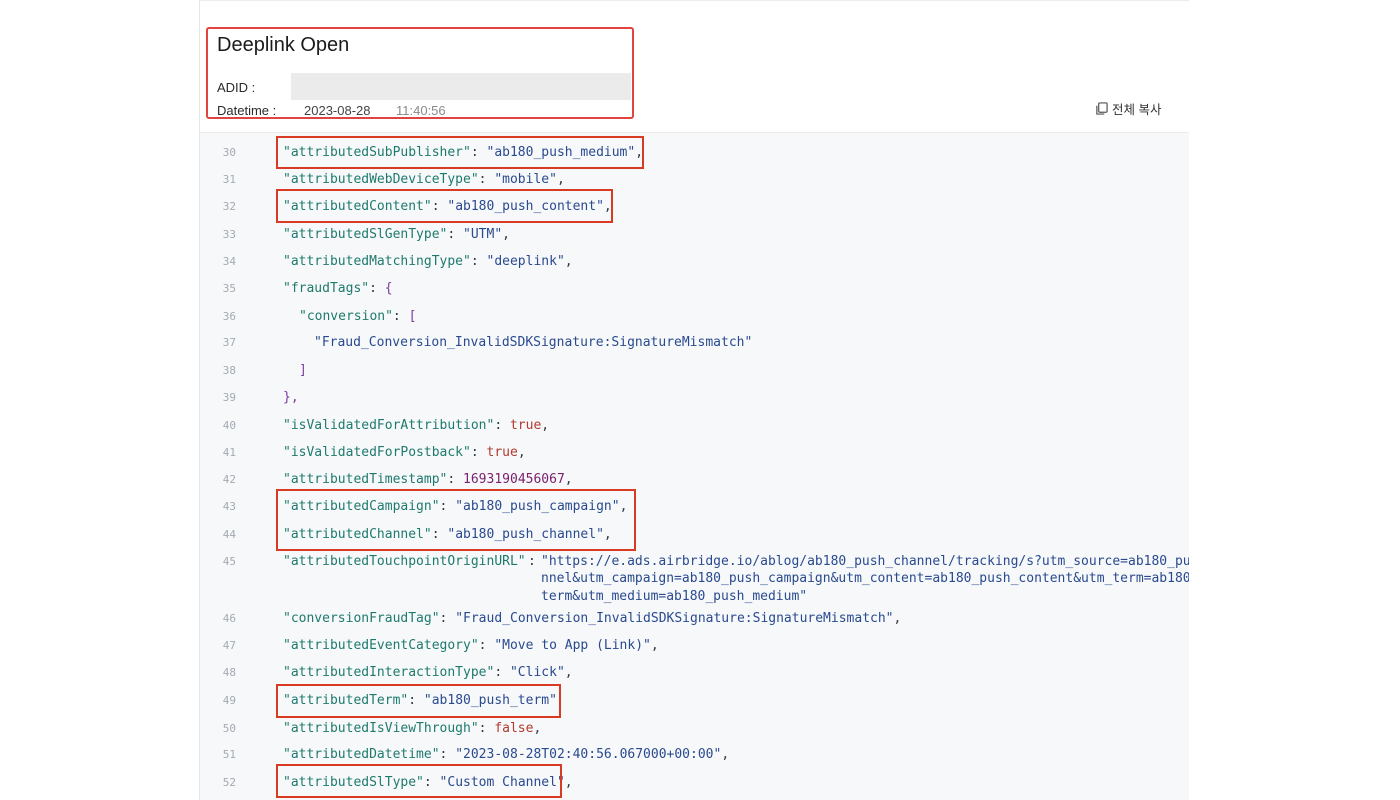  I want to click on code-line: 36 "conversion": [, so click(694, 317).